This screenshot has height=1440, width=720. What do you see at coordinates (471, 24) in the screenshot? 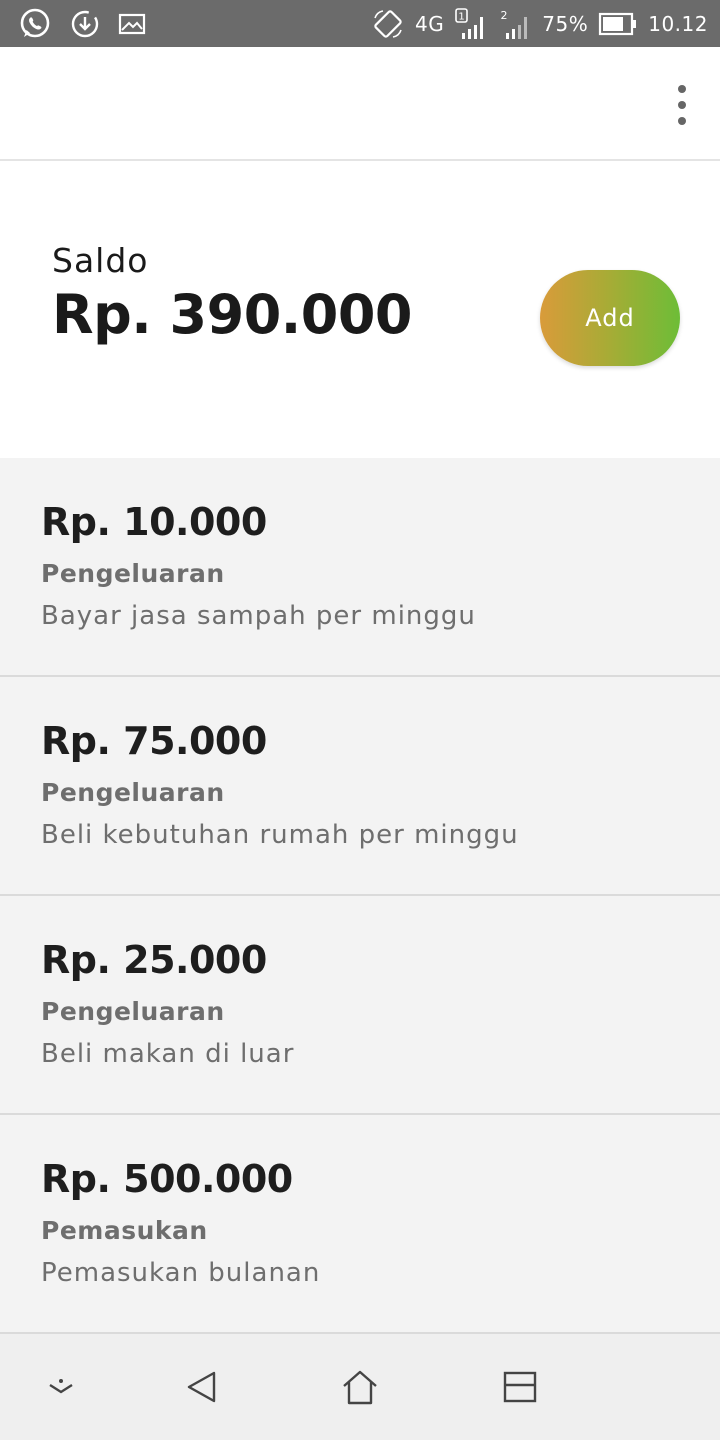
I see `signal-sim1-icon: 1` at bounding box center [471, 24].